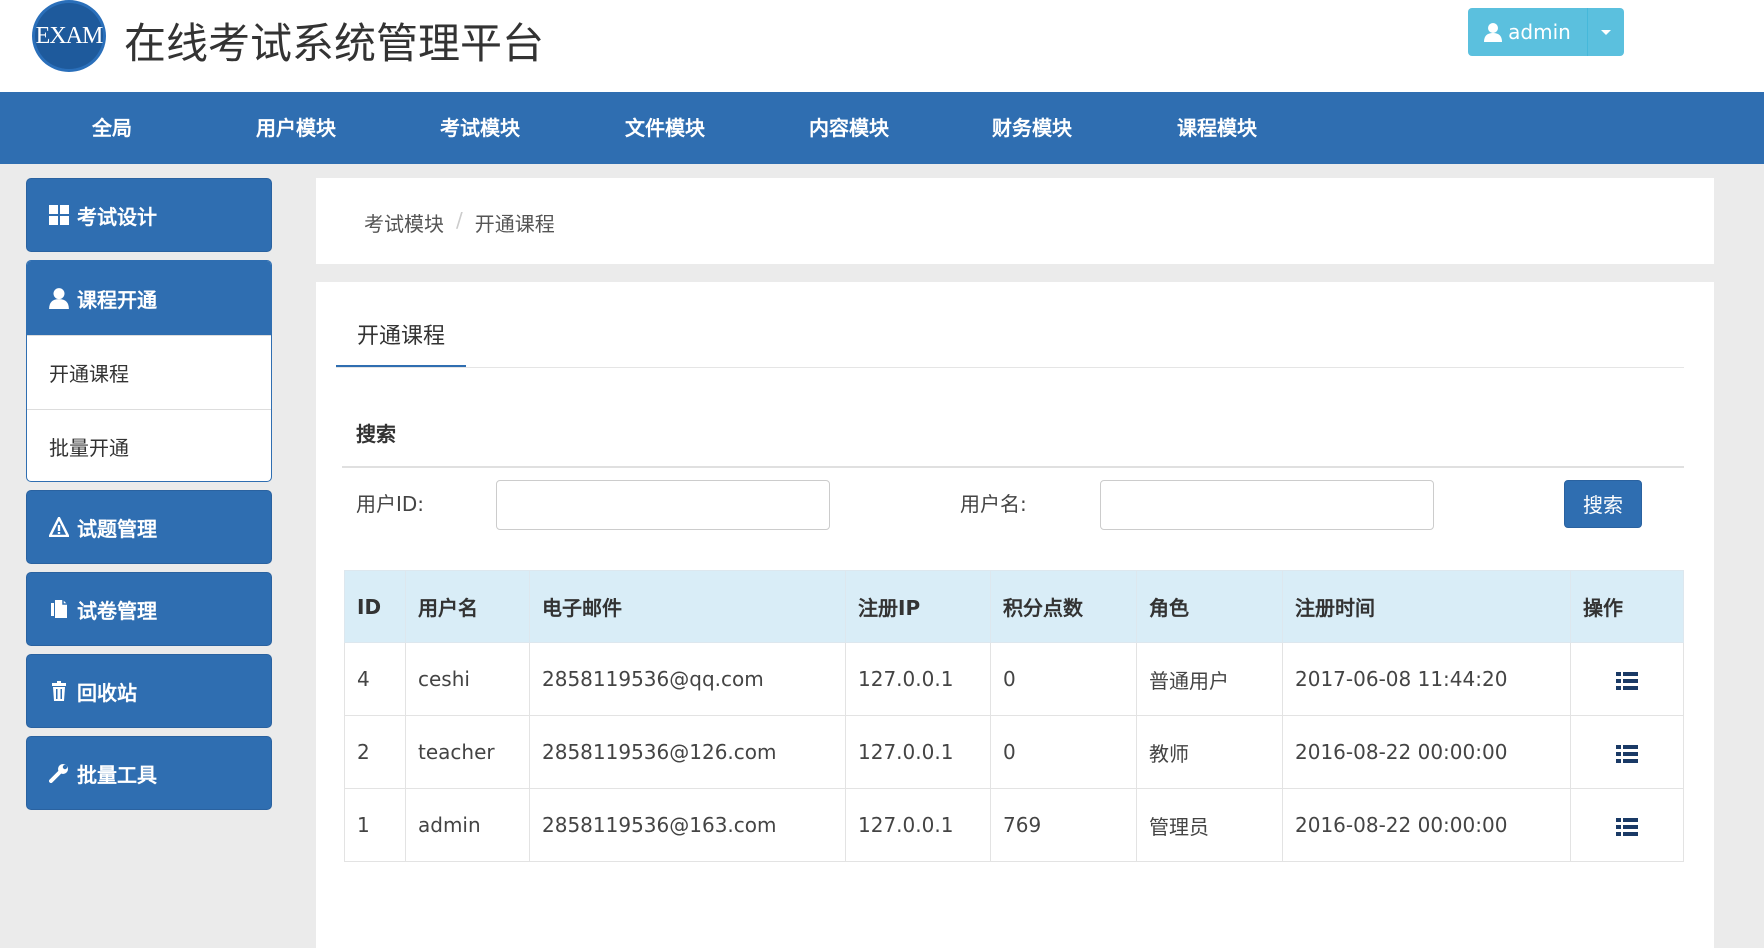  I want to click on wrench-icon, so click(58, 773).